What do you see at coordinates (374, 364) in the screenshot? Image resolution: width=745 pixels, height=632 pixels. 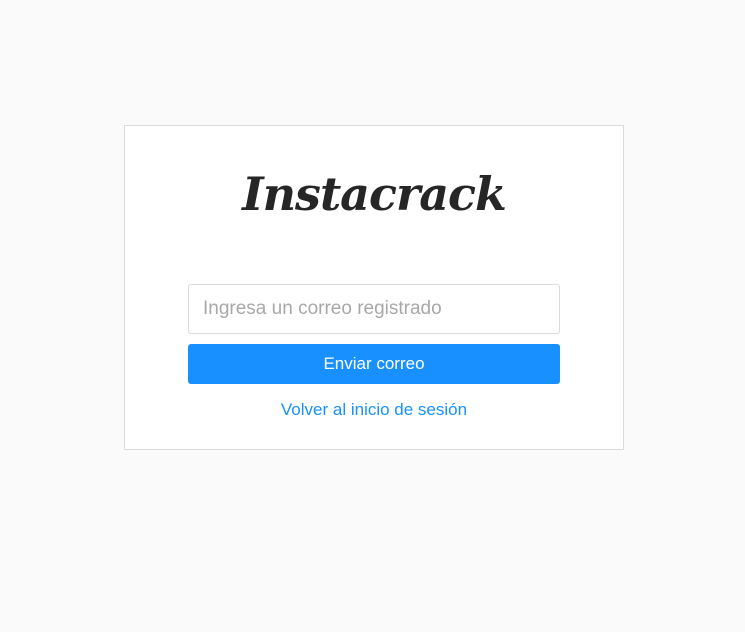 I see `send-email-button: Enviar correo` at bounding box center [374, 364].